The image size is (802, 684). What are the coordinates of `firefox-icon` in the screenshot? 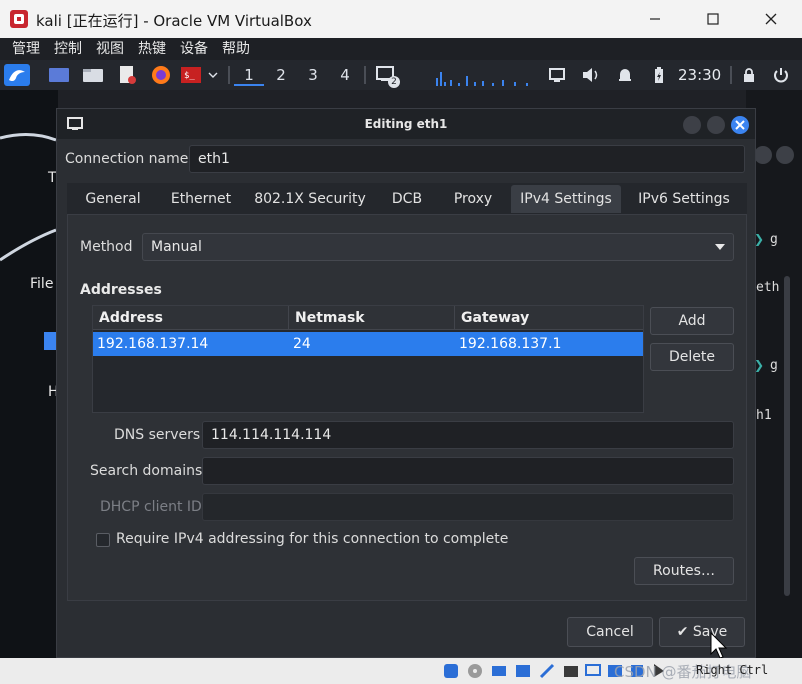 It's located at (161, 75).